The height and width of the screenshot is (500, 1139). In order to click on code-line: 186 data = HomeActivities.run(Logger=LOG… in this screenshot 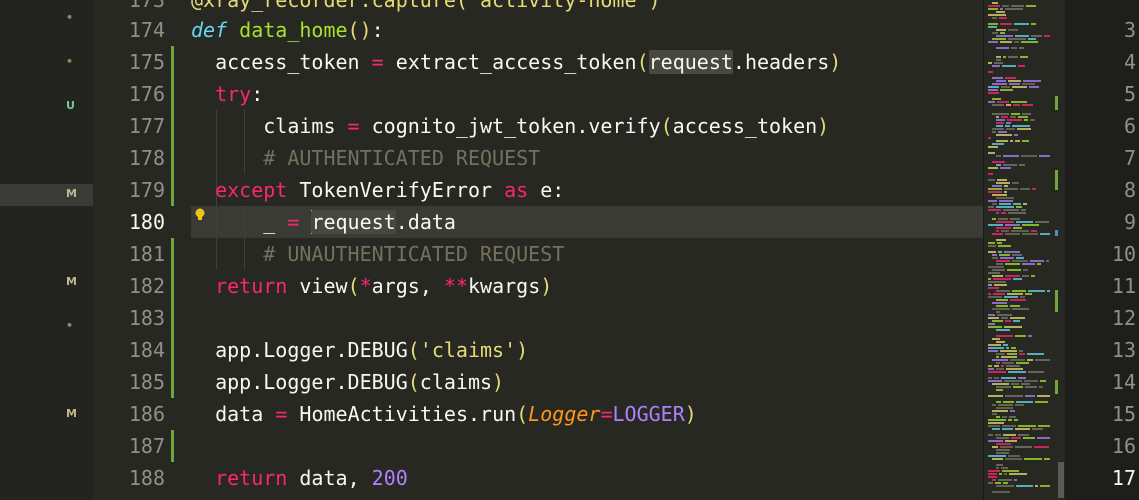, I will do `click(538, 414)`.